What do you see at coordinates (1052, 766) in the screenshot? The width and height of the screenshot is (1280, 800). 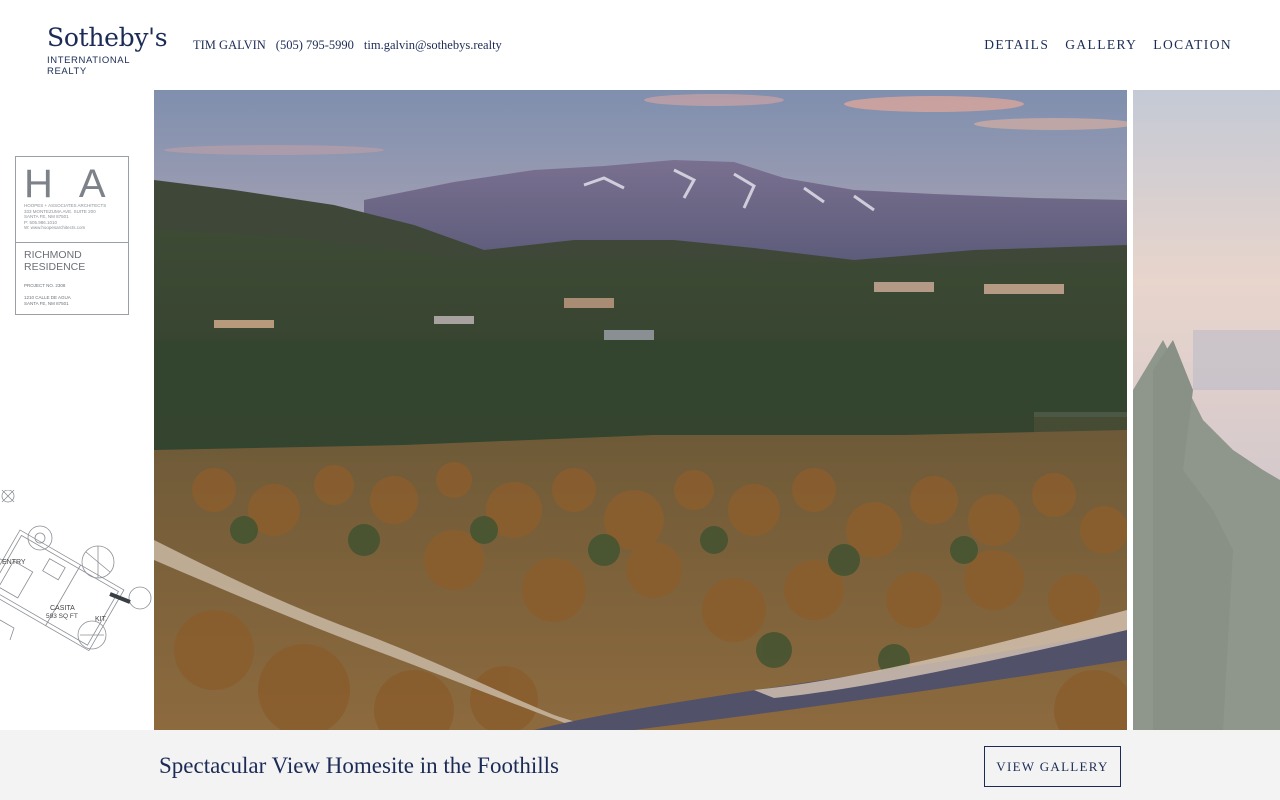 I see `view-gallery-button: VIEW GALLERY` at bounding box center [1052, 766].